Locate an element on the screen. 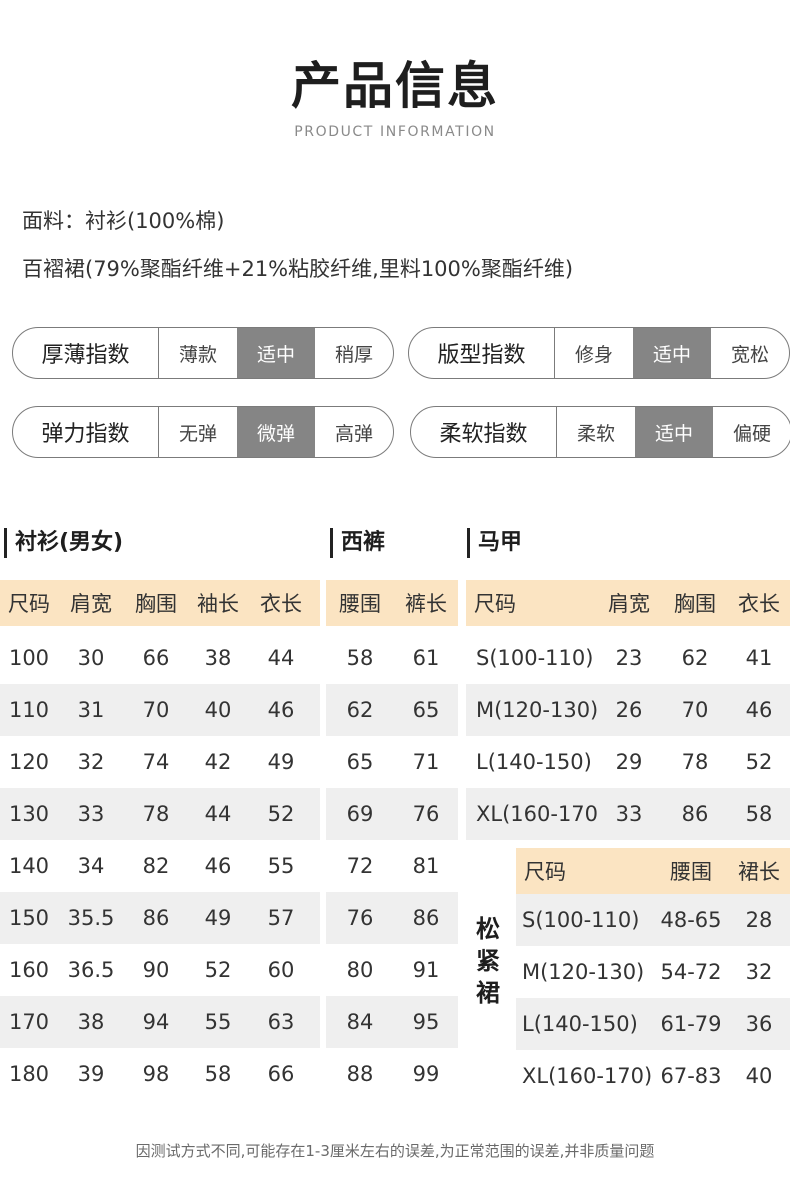  table-cell: 41 is located at coordinates (759, 658).